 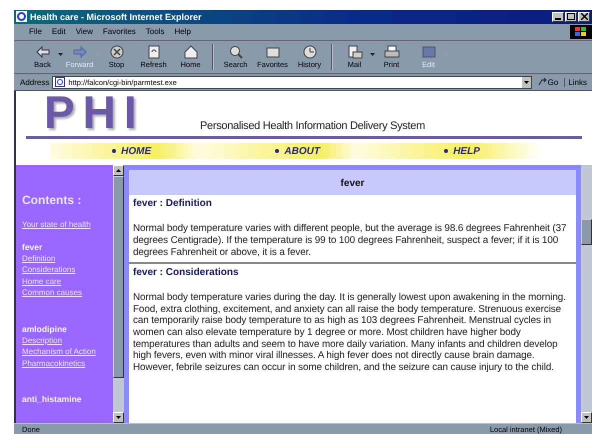 What do you see at coordinates (42, 51) in the screenshot?
I see `back-arrow-icon` at bounding box center [42, 51].